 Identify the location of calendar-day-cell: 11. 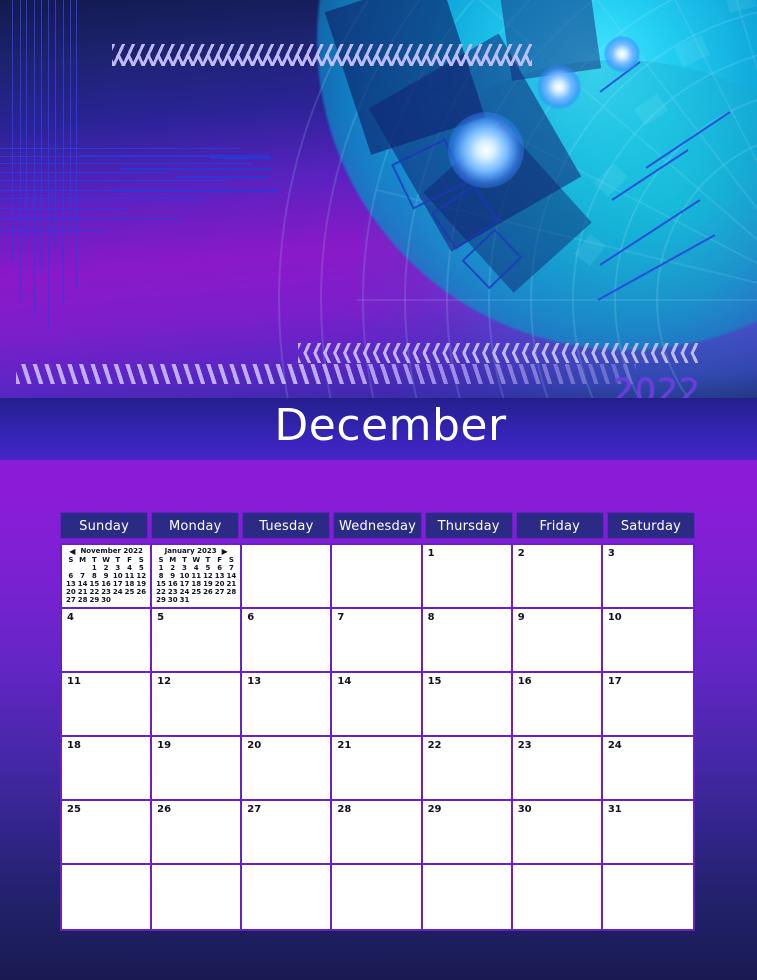
(107, 705).